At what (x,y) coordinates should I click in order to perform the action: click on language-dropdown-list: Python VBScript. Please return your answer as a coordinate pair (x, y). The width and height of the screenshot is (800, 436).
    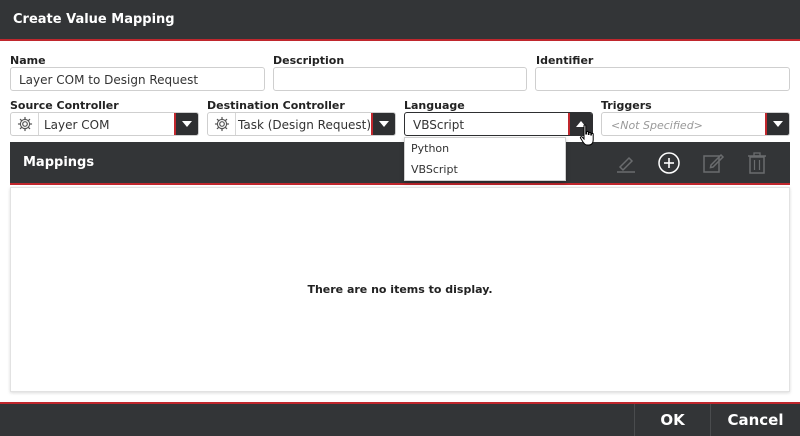
    Looking at the image, I should click on (485, 159).